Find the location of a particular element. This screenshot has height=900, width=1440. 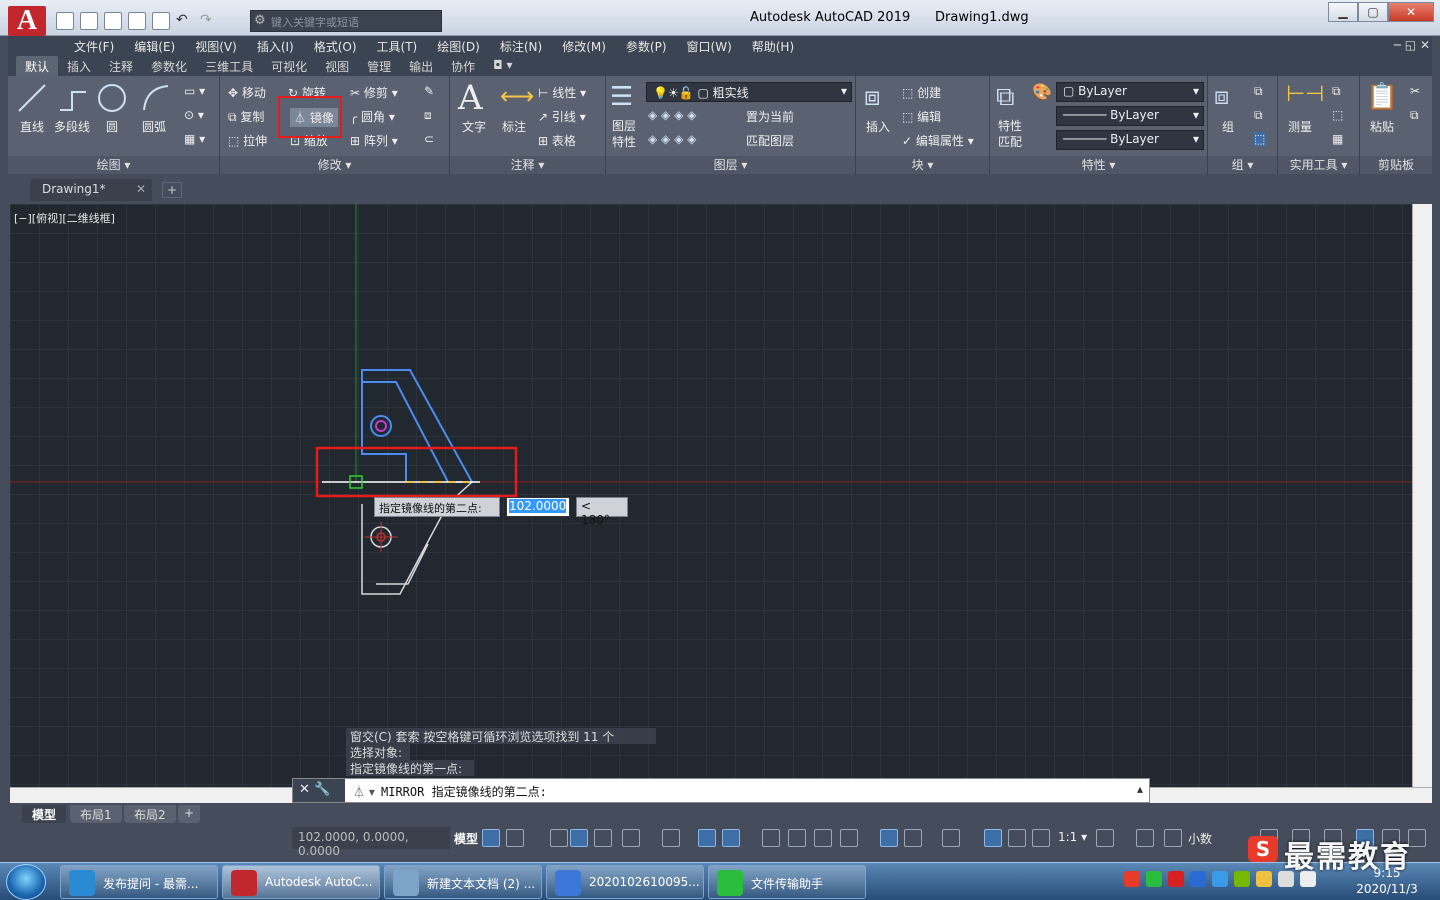

menu-modify: 修改(M) is located at coordinates (584, 46).